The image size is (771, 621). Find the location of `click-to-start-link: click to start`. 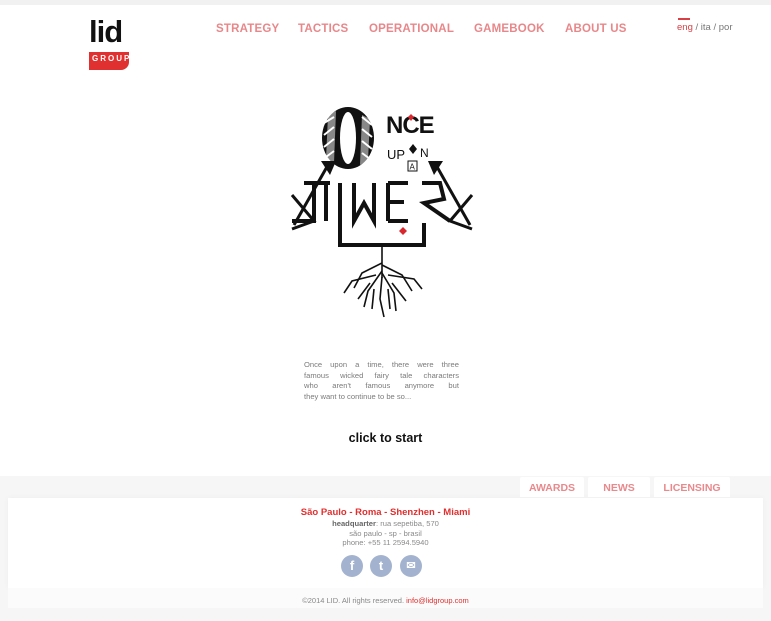

click-to-start-link: click to start is located at coordinates (385, 438).